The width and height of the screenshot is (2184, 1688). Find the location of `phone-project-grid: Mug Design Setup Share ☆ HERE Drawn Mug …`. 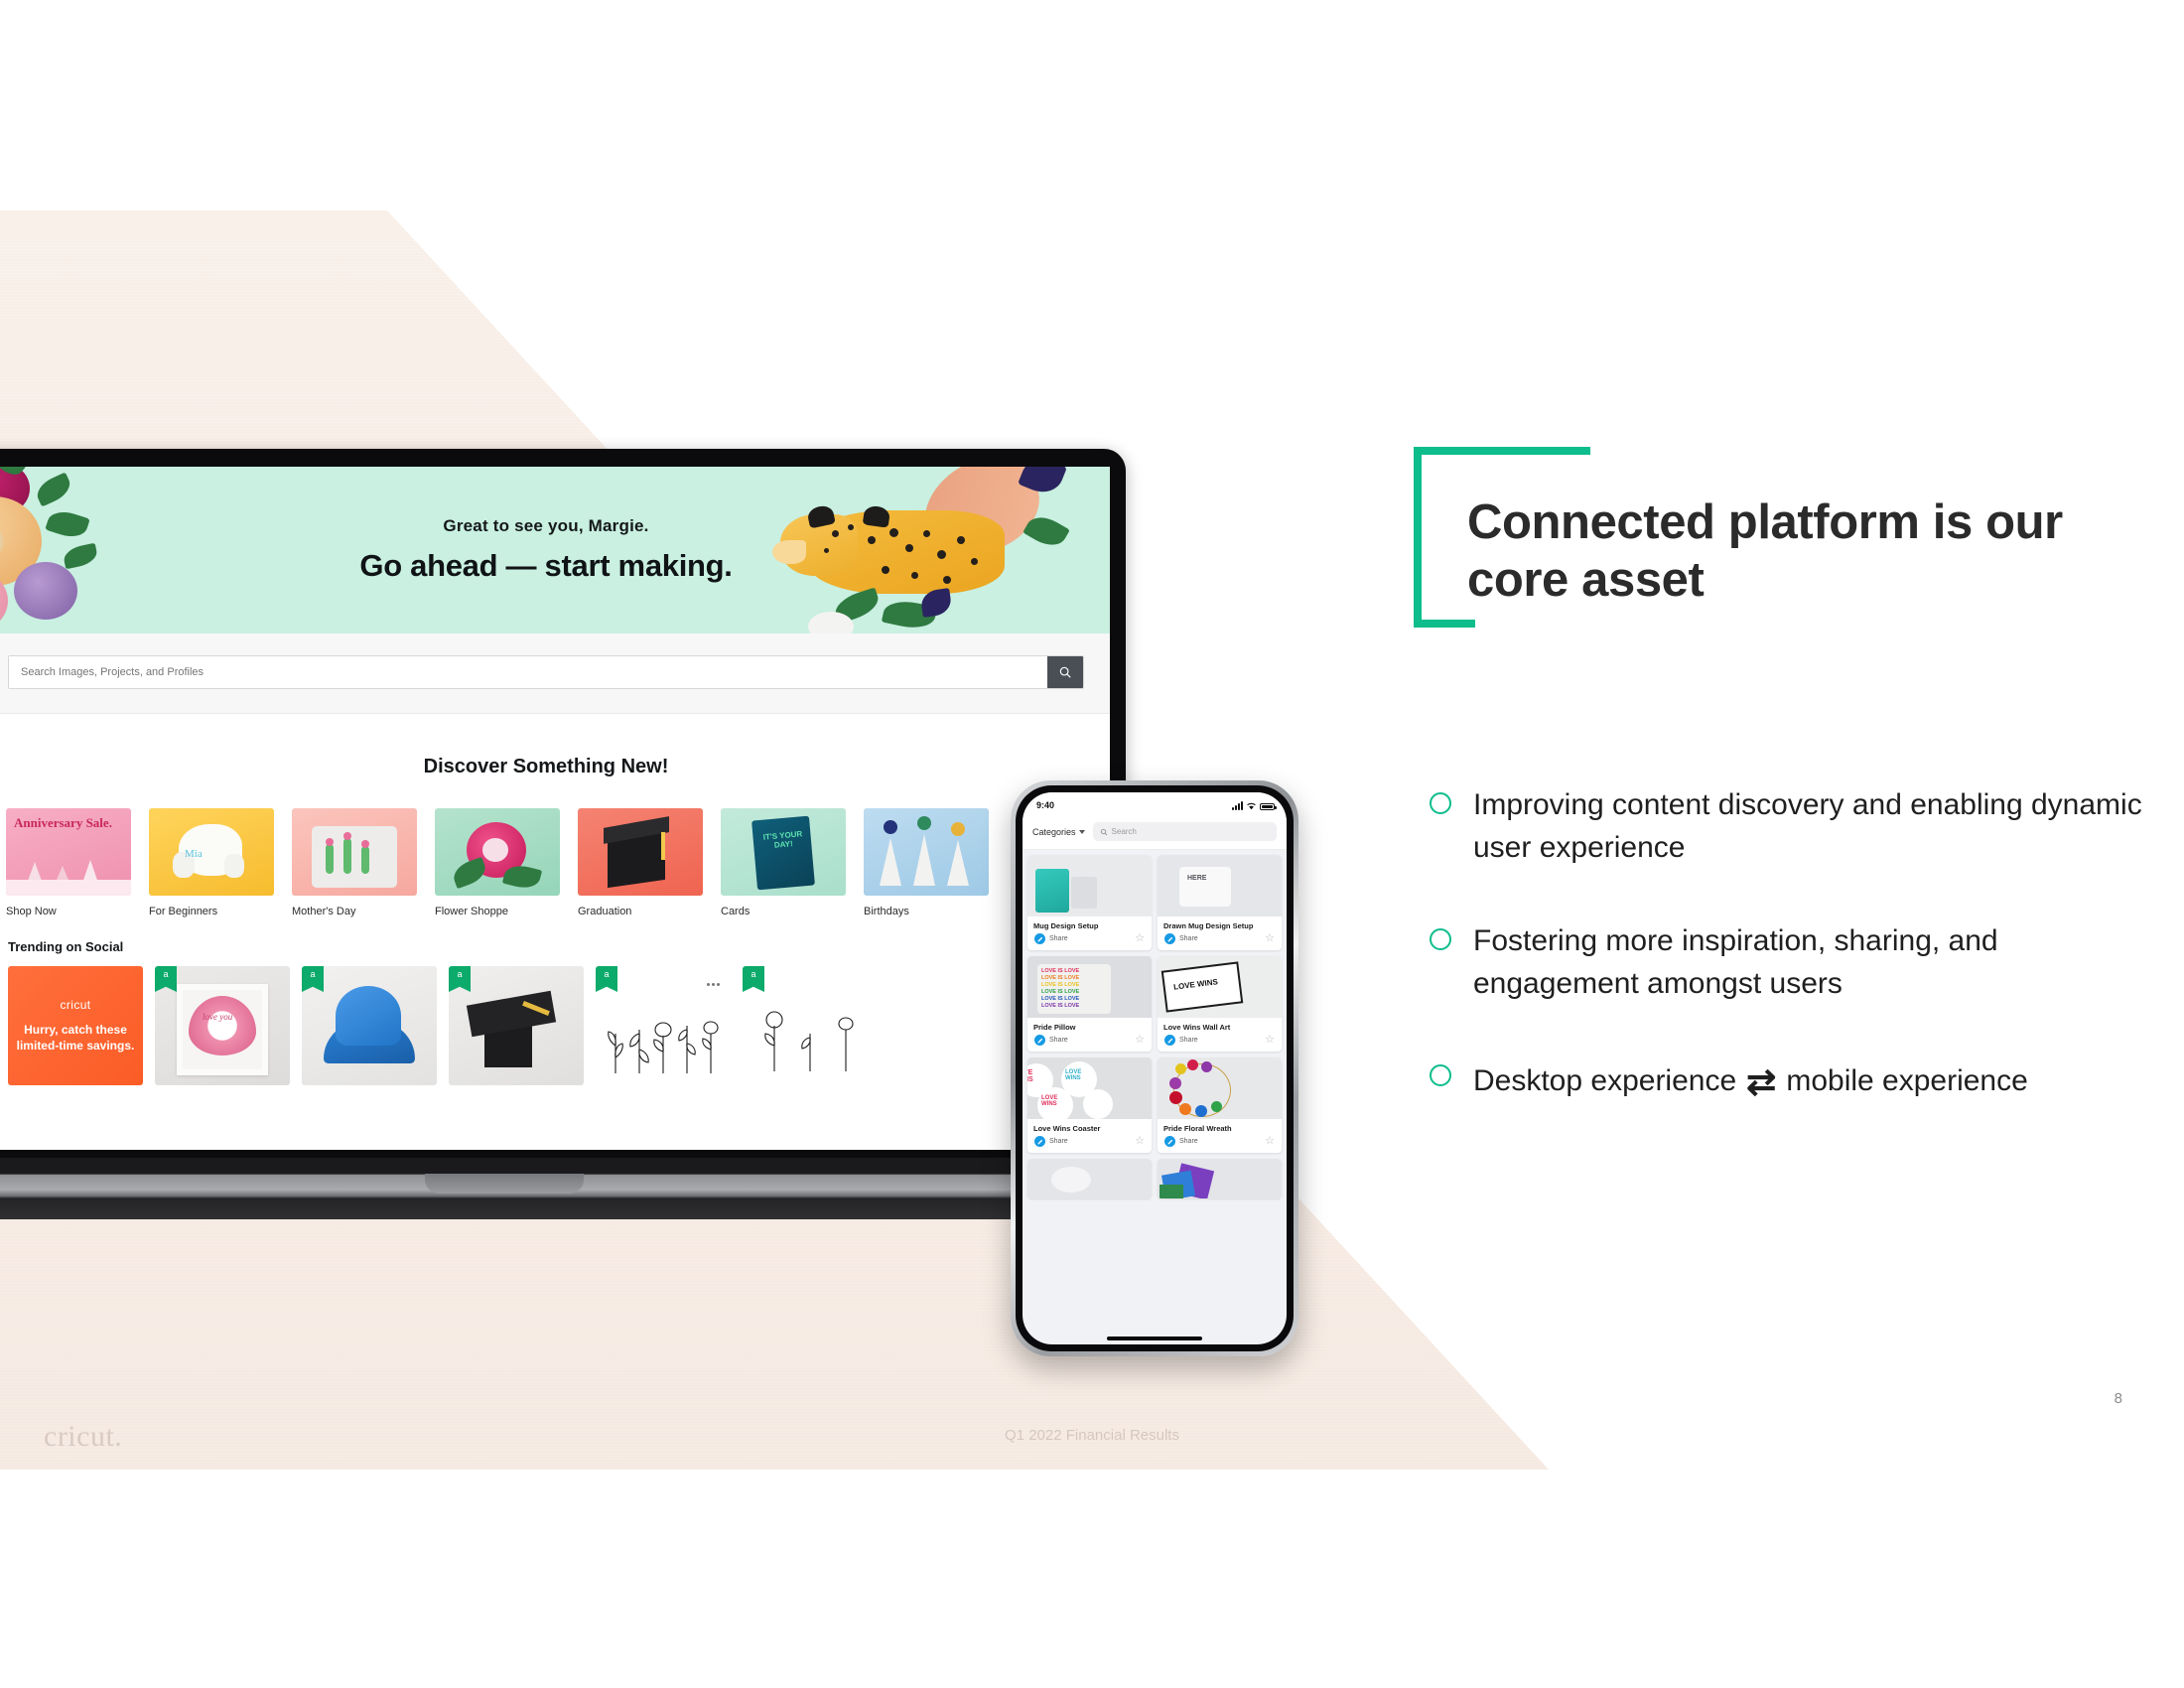

phone-project-grid: Mug Design Setup Share ☆ HERE Drawn Mug … is located at coordinates (1155, 1026).